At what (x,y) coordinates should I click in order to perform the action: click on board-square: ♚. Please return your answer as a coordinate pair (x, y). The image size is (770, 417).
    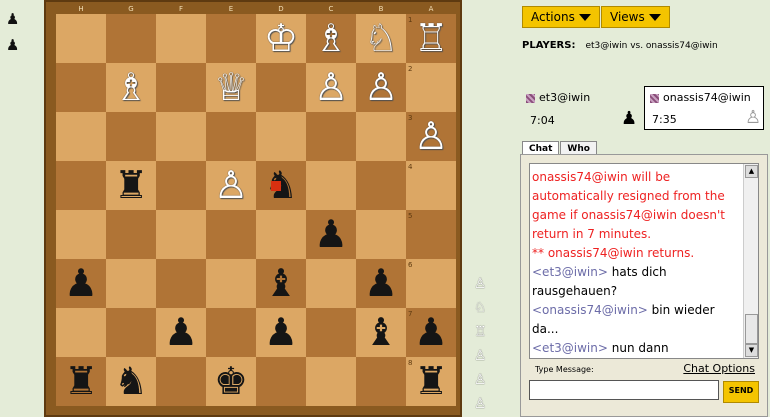
    Looking at the image, I should click on (231, 381).